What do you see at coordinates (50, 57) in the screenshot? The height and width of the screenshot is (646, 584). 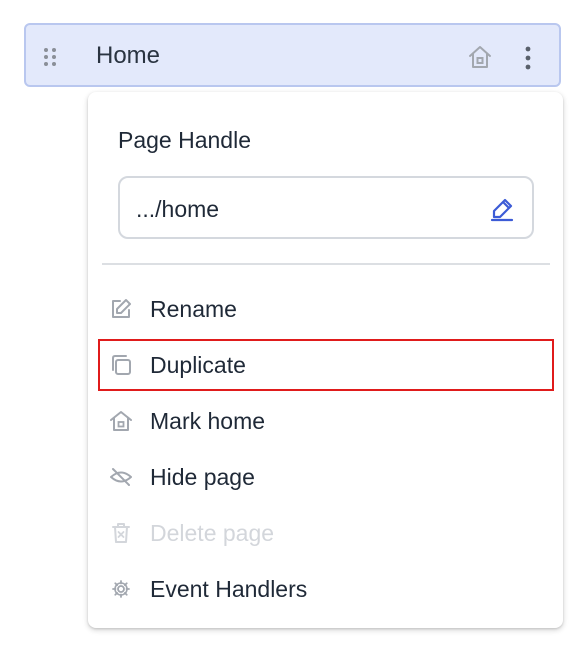 I see `drag-handle-icon` at bounding box center [50, 57].